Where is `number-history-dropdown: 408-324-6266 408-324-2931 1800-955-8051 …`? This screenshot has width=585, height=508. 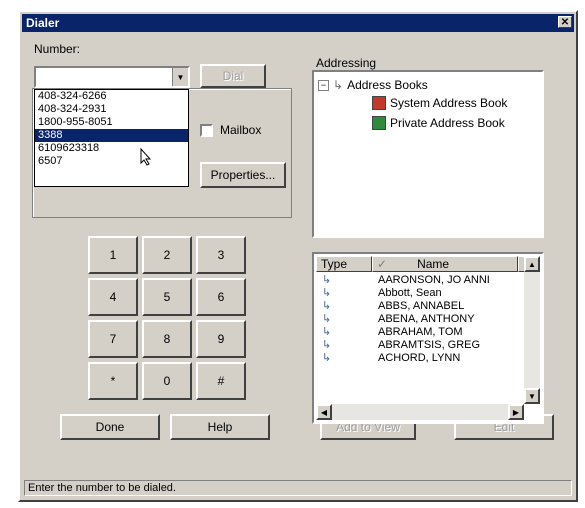
number-history-dropdown: 408-324-6266 408-324-2931 1800-955-8051 … is located at coordinates (111, 138).